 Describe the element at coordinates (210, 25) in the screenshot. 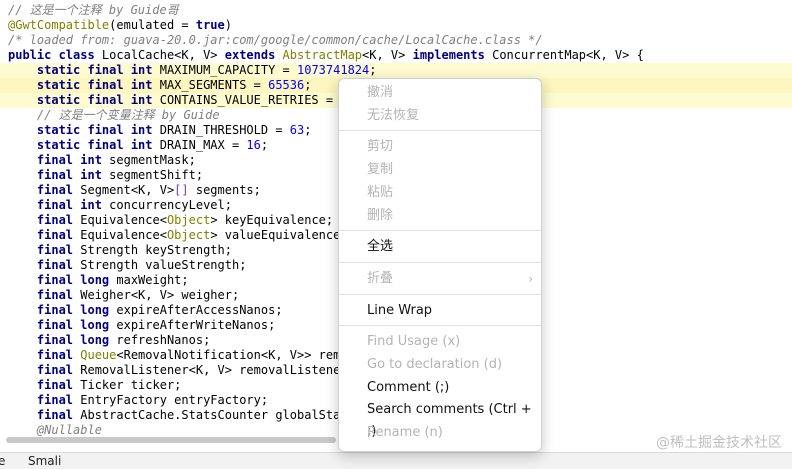

I see `code-token: true` at that location.